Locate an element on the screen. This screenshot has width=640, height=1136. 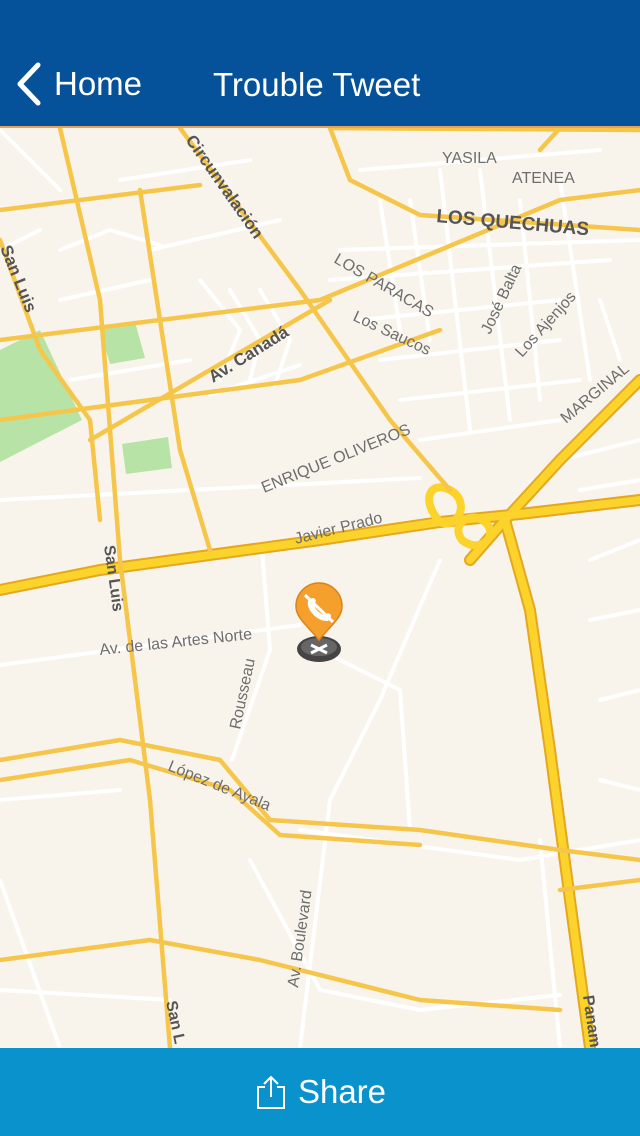
no-phone-pin-icon is located at coordinates (319, 622).